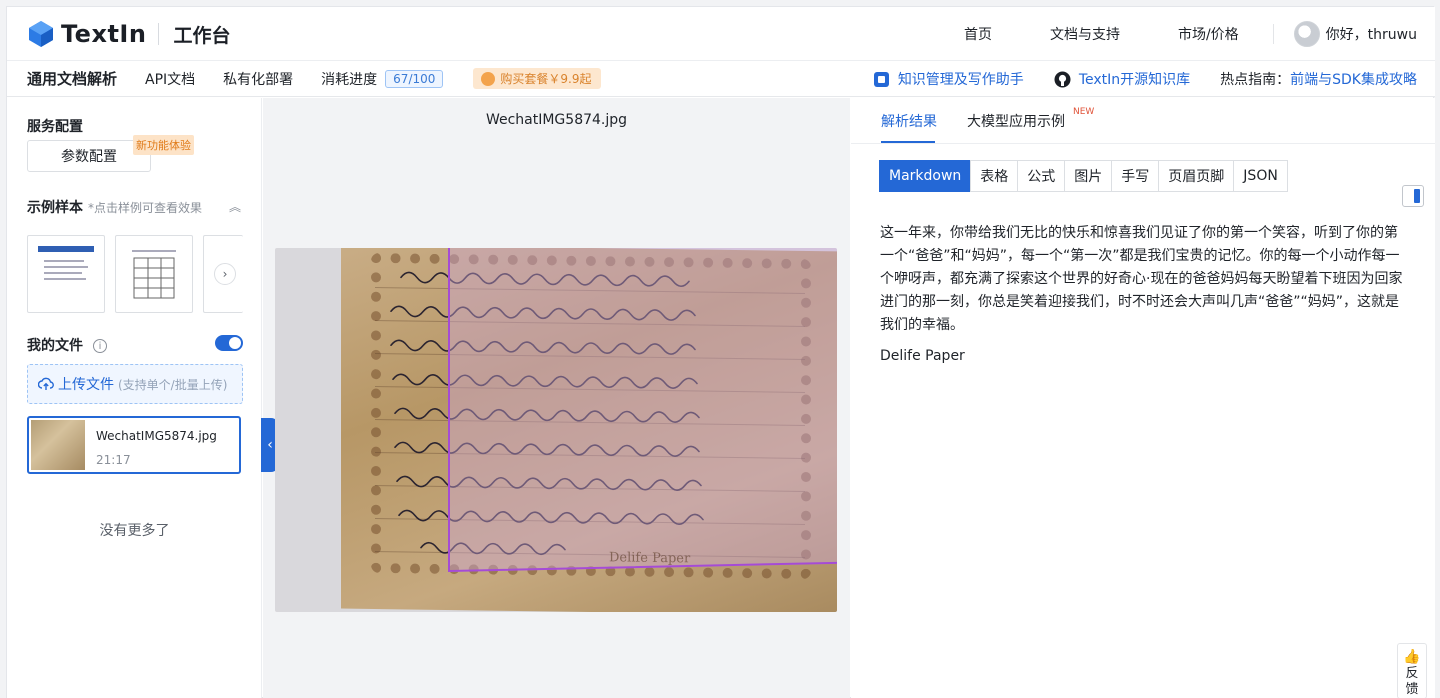 The image size is (1440, 698). Describe the element at coordinates (546, 79) in the screenshot. I see `buy-package-label: 购买套餐￥9.9起` at that location.